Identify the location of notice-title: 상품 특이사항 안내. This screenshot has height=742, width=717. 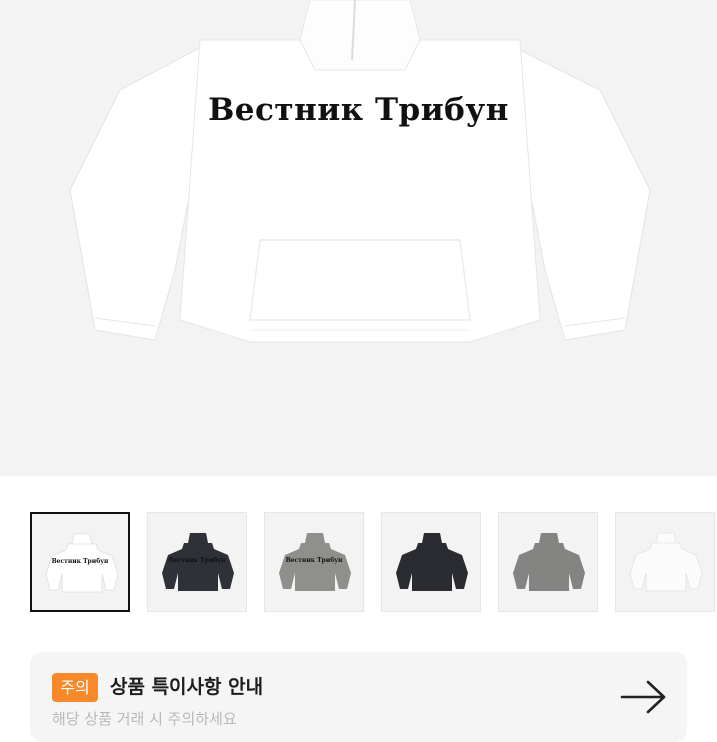
(187, 687).